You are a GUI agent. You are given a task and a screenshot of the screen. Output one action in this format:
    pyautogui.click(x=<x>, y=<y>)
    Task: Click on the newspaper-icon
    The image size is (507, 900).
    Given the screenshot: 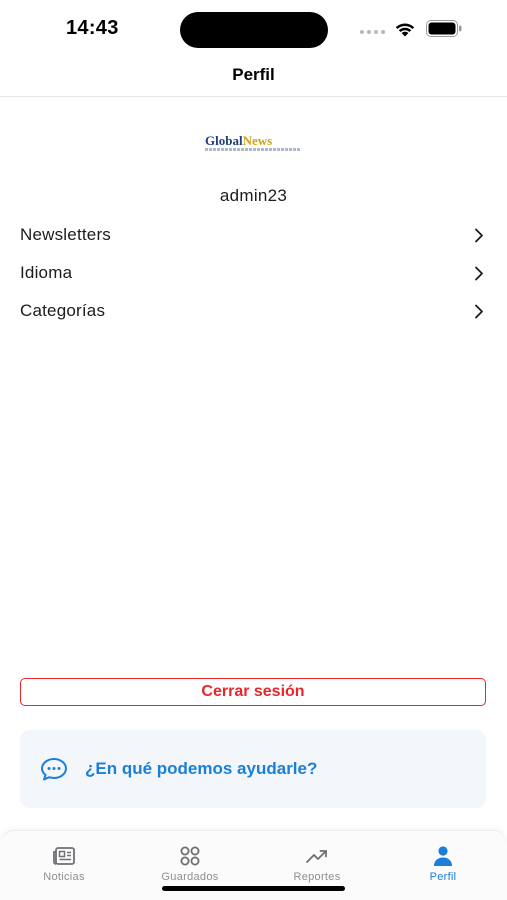 What is the action you would take?
    pyautogui.click(x=64, y=856)
    